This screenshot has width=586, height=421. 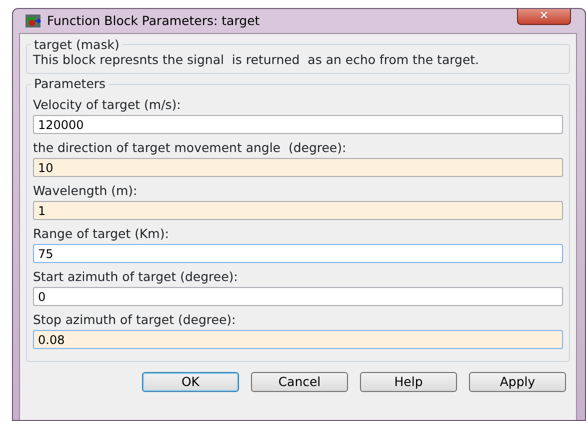 What do you see at coordinates (517, 382) in the screenshot?
I see `dialog-button: Apply` at bounding box center [517, 382].